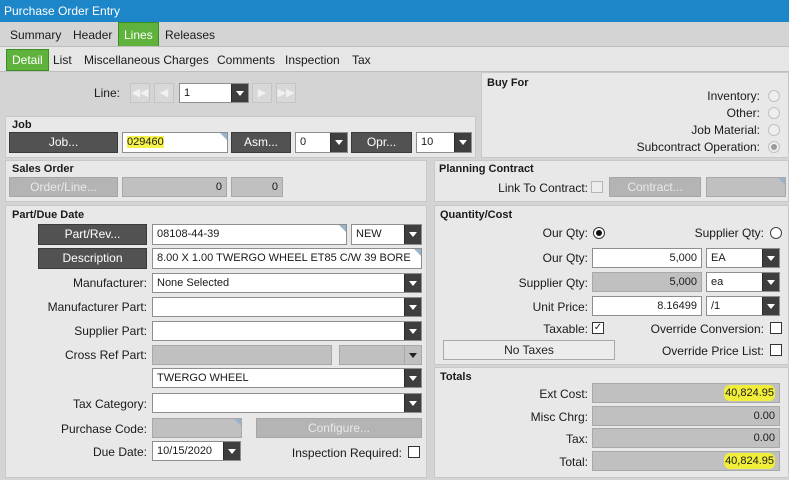 The image size is (789, 480). Describe the element at coordinates (414, 452) in the screenshot. I see `inspection-checkbox` at that location.